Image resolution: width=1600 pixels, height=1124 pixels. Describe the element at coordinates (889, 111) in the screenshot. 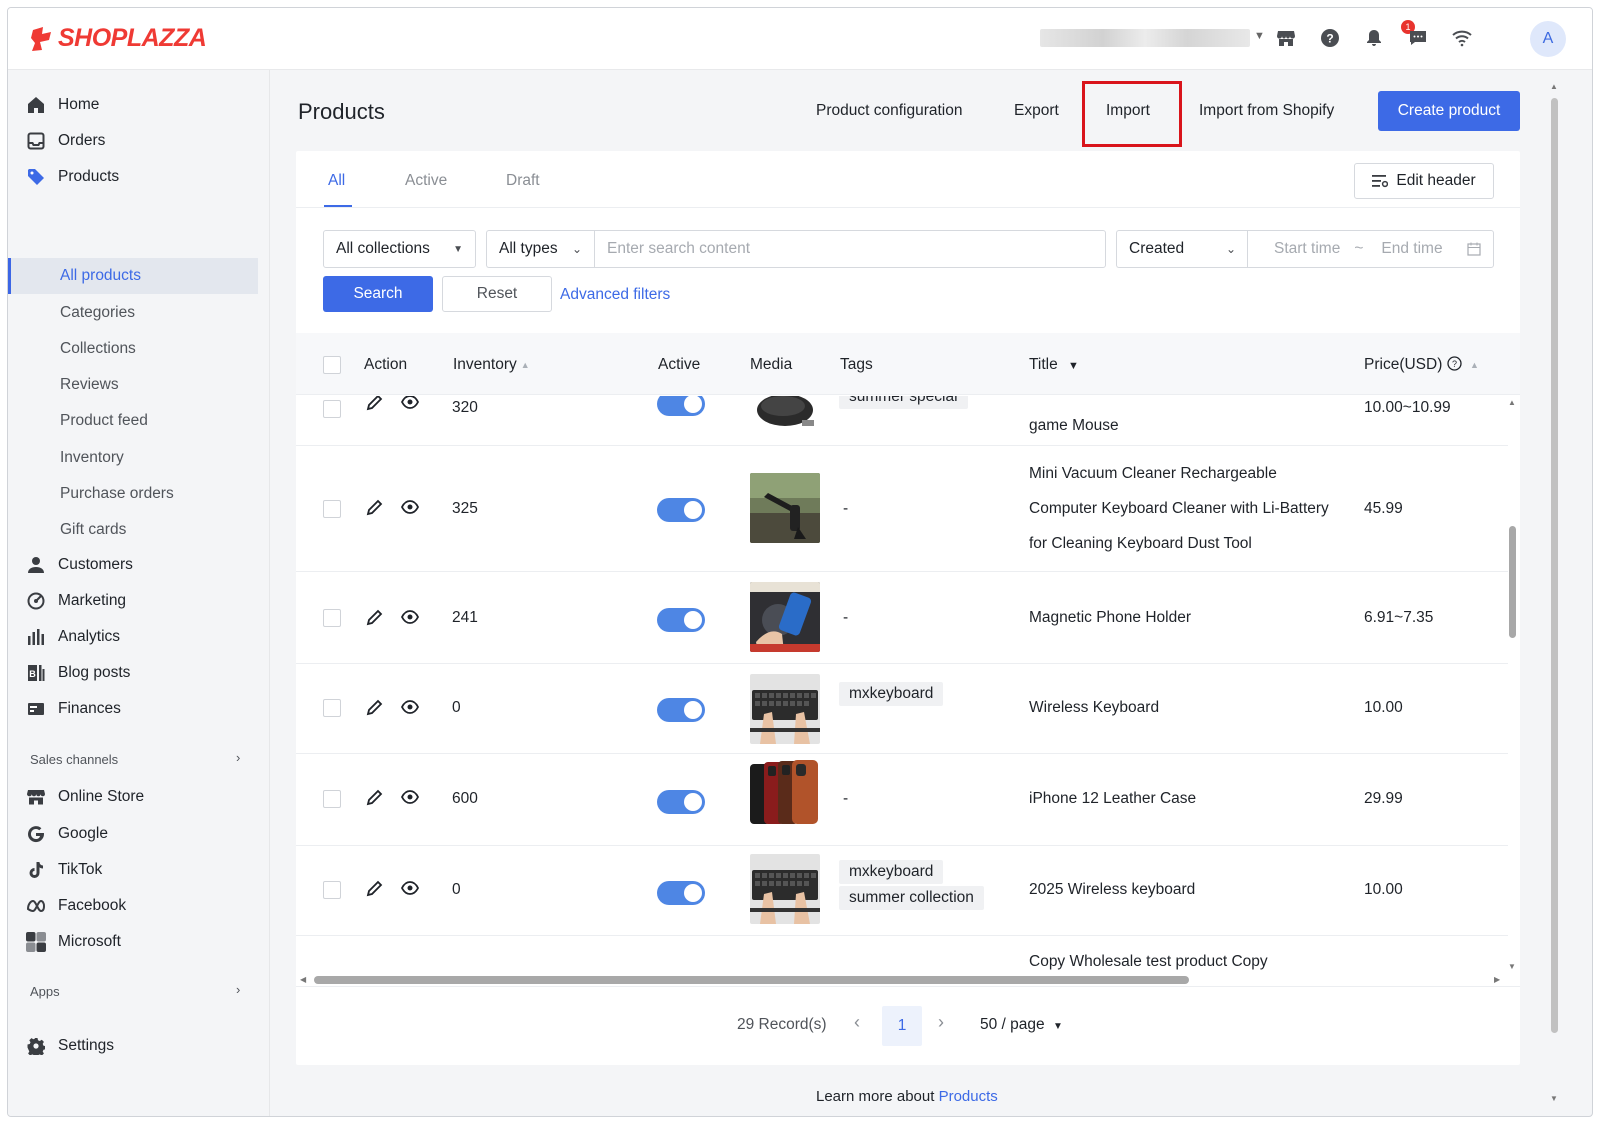

I see `product-configuration-button: Product configuration` at that location.